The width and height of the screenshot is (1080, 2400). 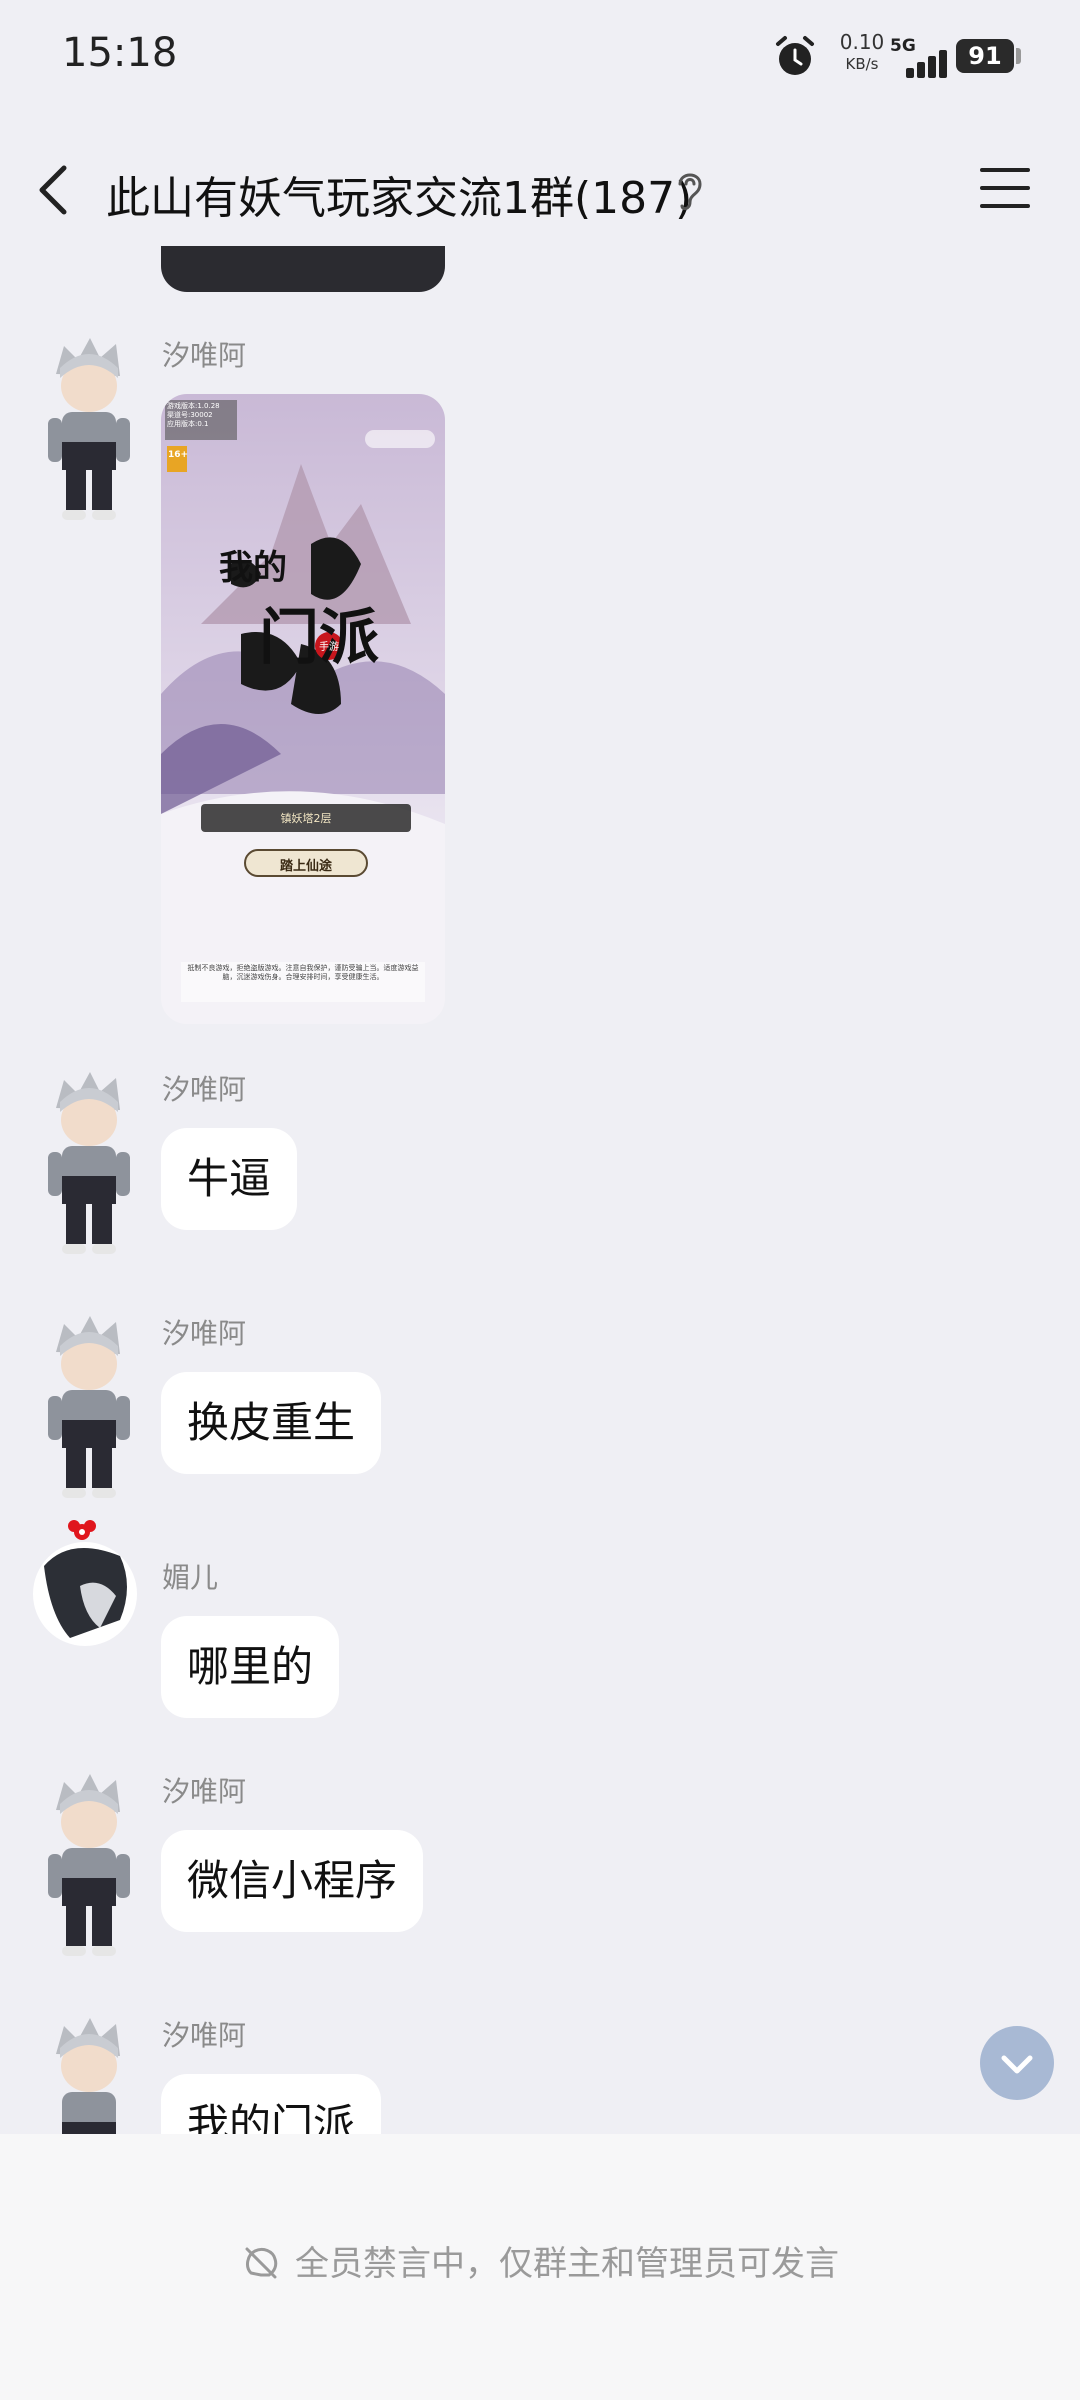 What do you see at coordinates (862, 42) in the screenshot?
I see `net-speed-value: 0.10` at bounding box center [862, 42].